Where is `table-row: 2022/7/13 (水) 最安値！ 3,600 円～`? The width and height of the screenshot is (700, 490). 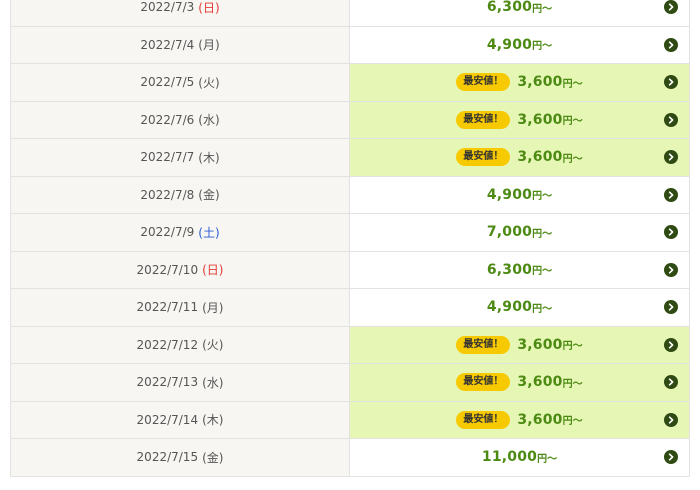 table-row: 2022/7/13 (水) 最安値！ 3,600 円～ is located at coordinates (350, 383).